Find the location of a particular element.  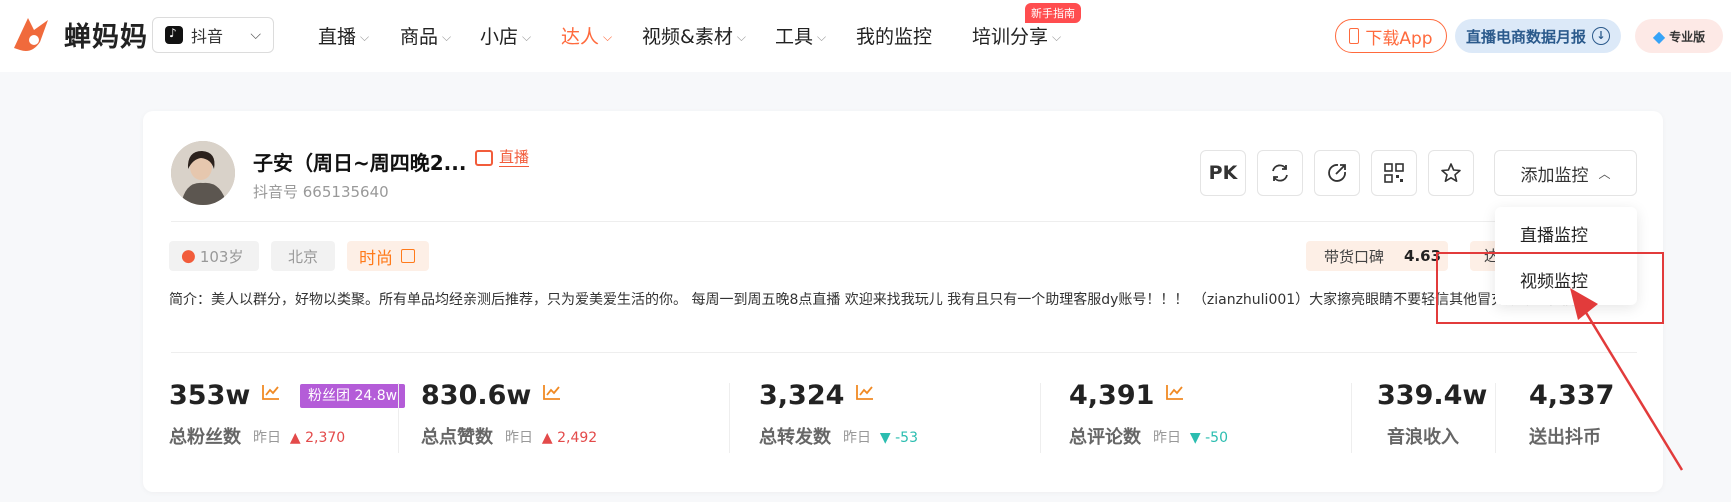

nav-live: 直播 ⌵ is located at coordinates (343, 35).